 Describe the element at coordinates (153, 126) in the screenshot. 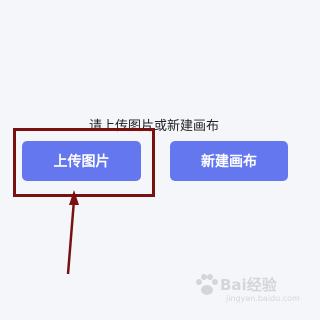

I see `prompt-text: 请上传图片或新建画布` at that location.